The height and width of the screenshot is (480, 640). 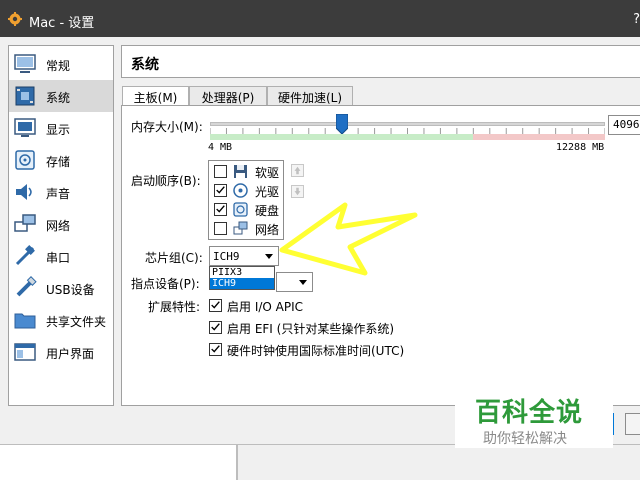 What do you see at coordinates (348, 239) in the screenshot?
I see `annotation-arrow-icon` at bounding box center [348, 239].